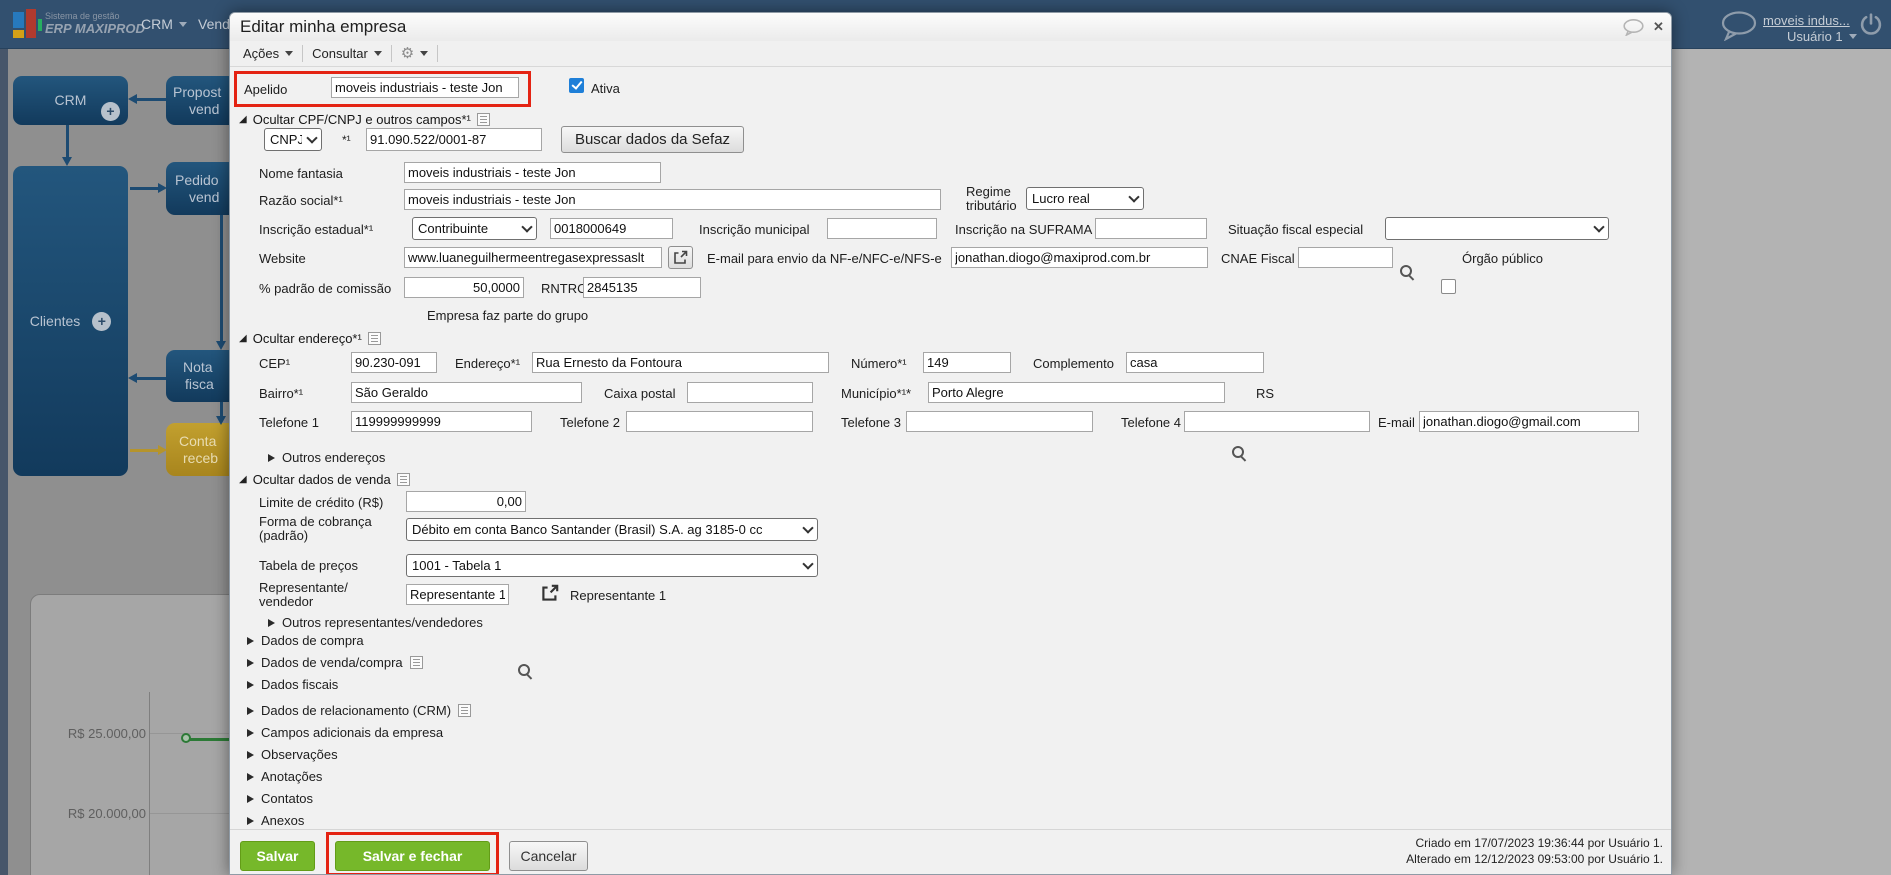 The height and width of the screenshot is (875, 1891). I want to click on regime-select: Lucro real, so click(1085, 198).